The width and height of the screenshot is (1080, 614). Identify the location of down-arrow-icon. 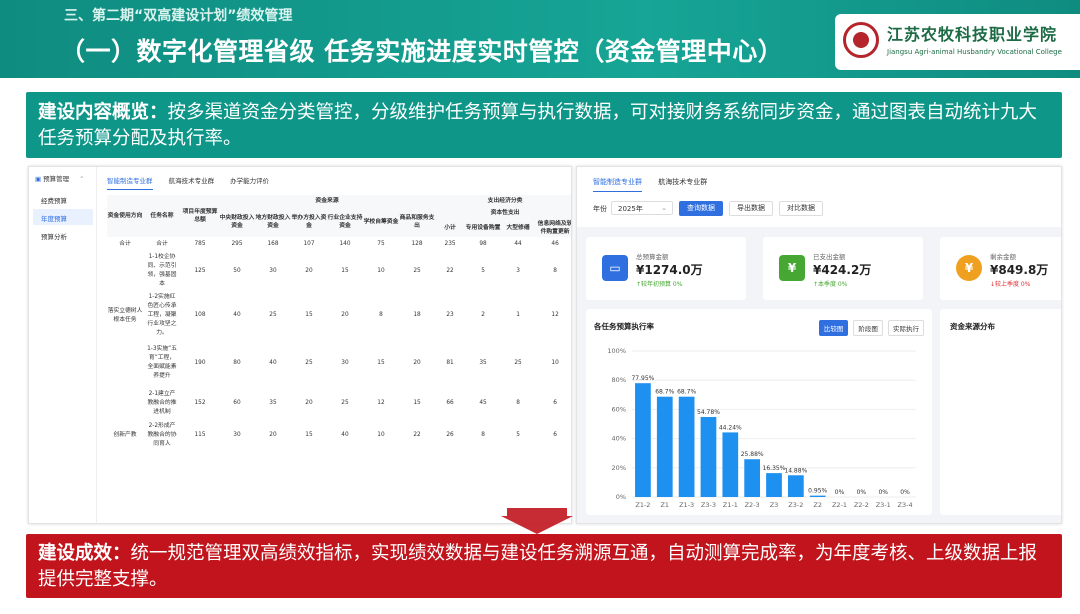
(537, 521).